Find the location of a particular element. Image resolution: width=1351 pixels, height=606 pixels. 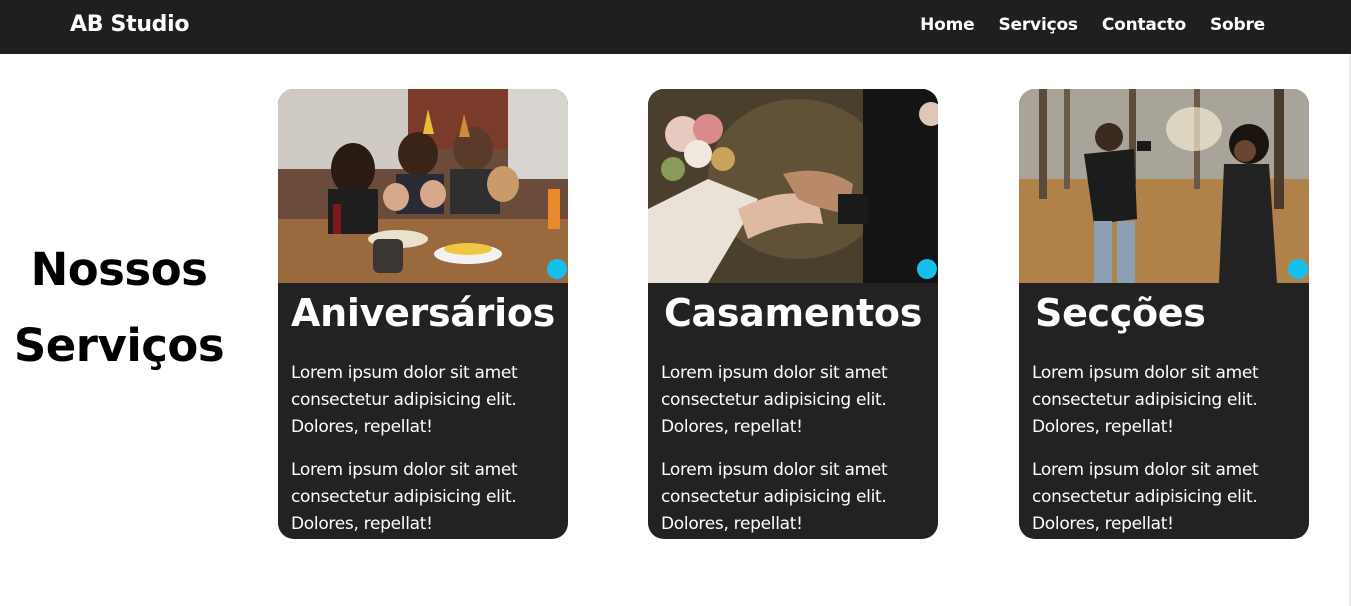

section-title-line1: Nossos is located at coordinates (119, 269).